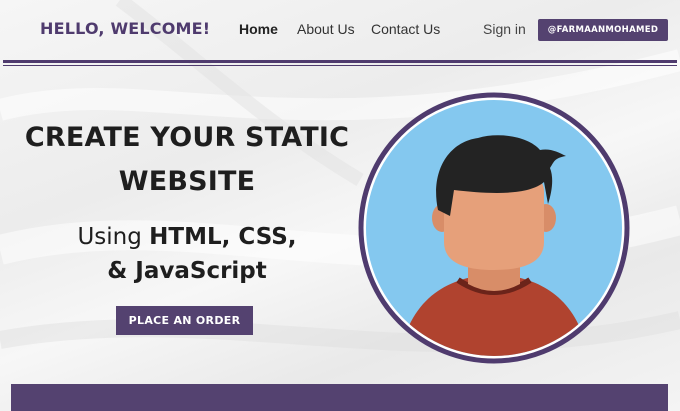 The image size is (680, 411). Describe the element at coordinates (339, 397) in the screenshot. I see `footer-bar` at that location.